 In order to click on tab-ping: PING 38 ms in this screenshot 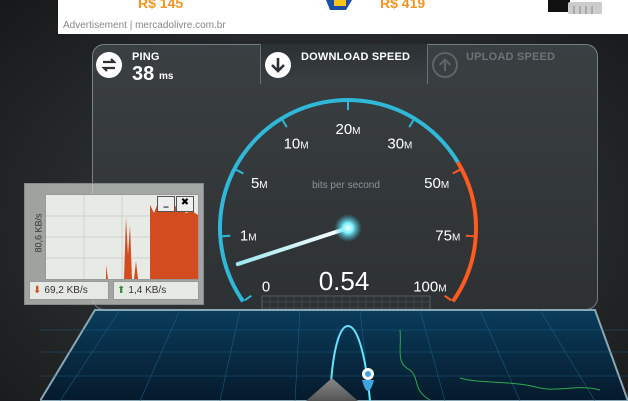, I will do `click(176, 65)`.